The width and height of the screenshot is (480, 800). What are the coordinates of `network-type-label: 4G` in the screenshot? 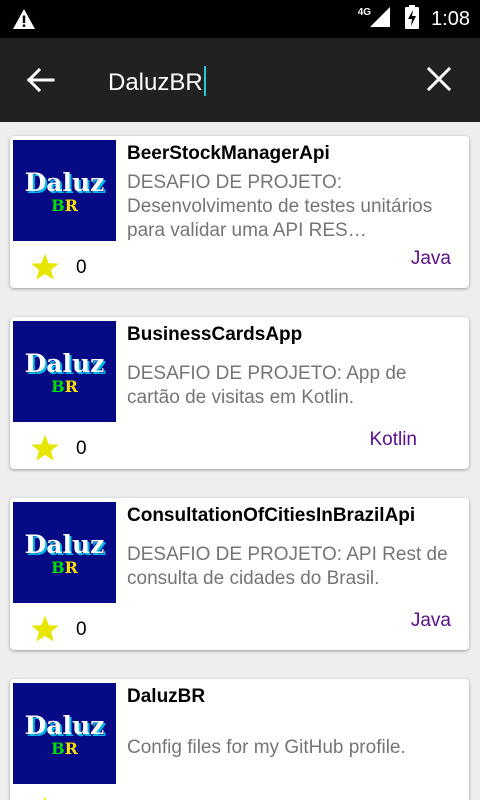 It's located at (364, 12).